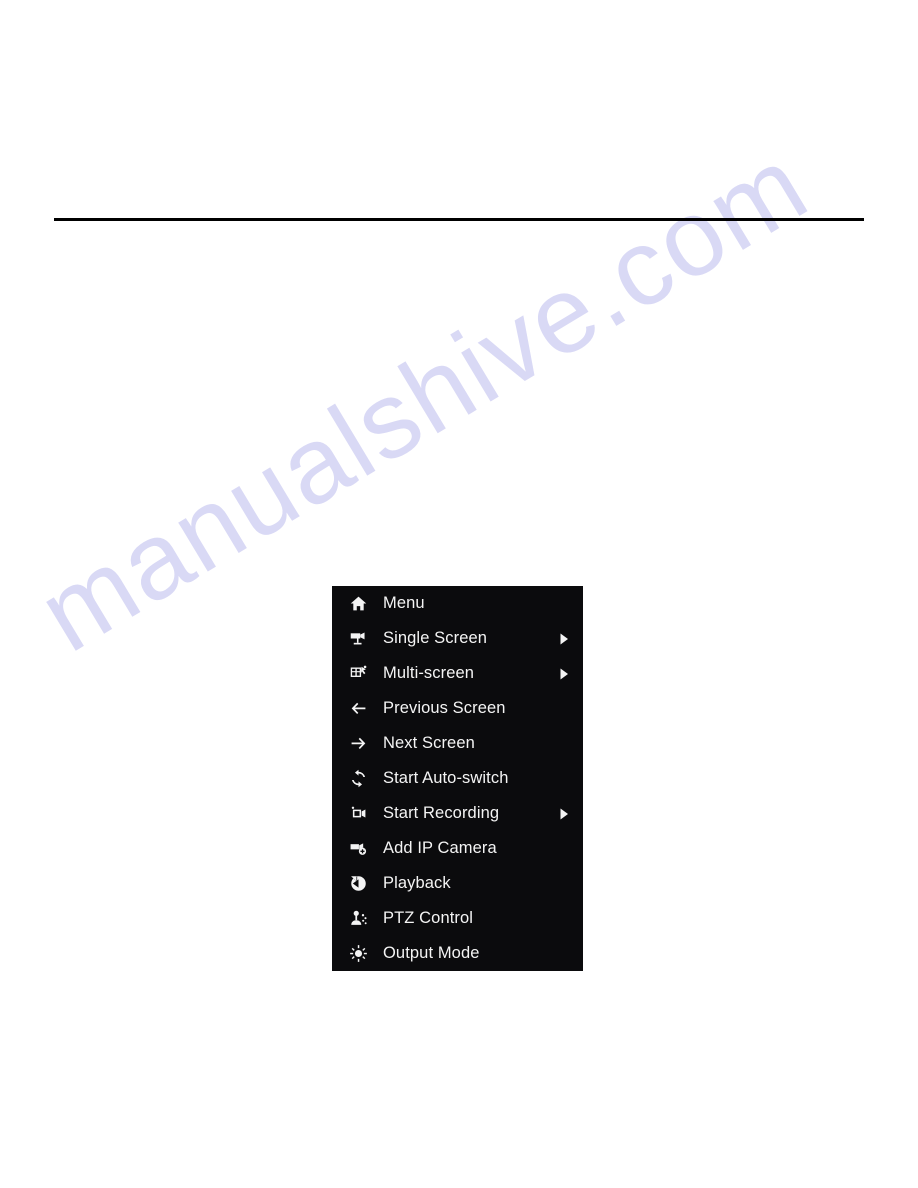 The width and height of the screenshot is (918, 1188). What do you see at coordinates (444, 708) in the screenshot?
I see `menu-item-label: Previous Screen` at bounding box center [444, 708].